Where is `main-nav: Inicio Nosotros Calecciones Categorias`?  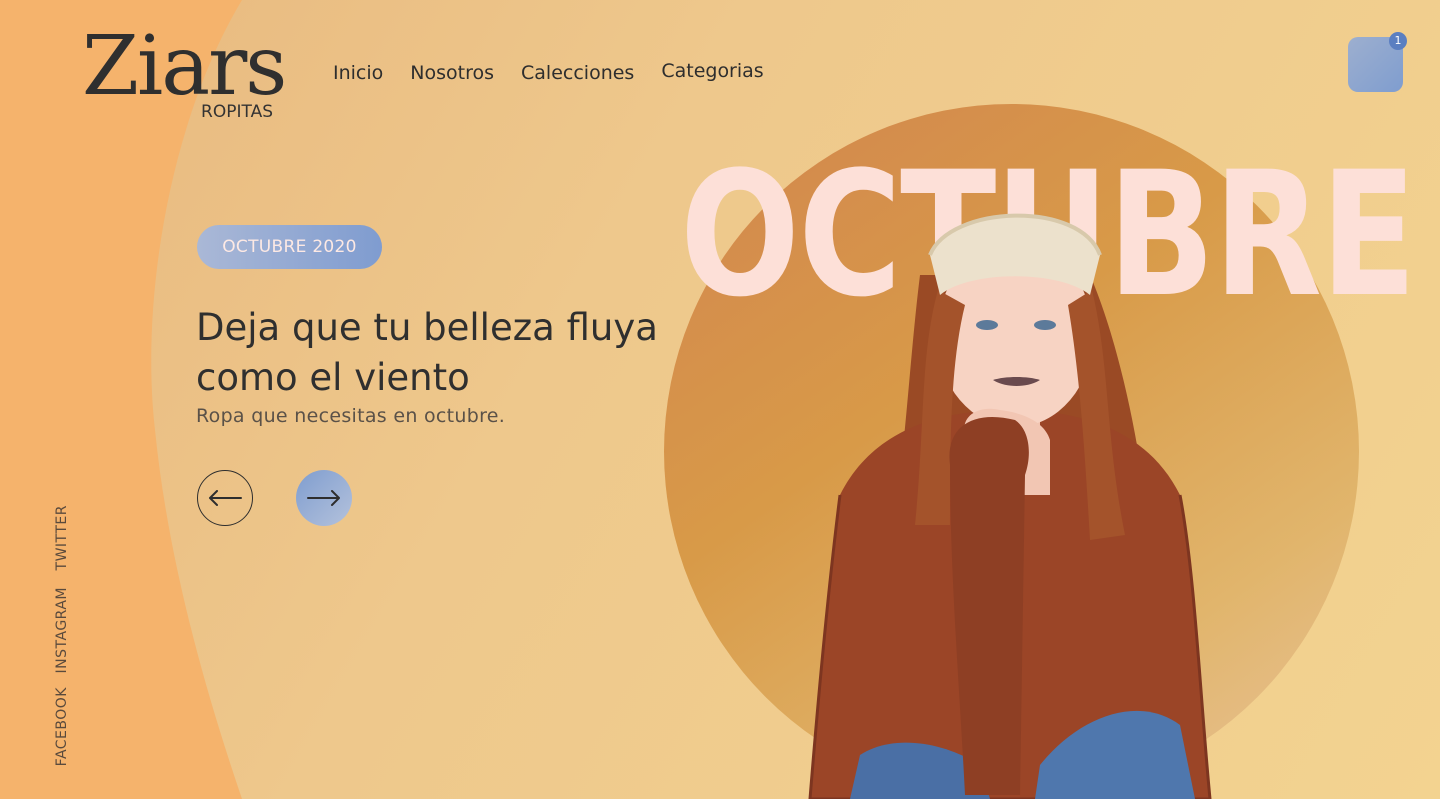 main-nav: Inicio Nosotros Calecciones Categorias is located at coordinates (562, 72).